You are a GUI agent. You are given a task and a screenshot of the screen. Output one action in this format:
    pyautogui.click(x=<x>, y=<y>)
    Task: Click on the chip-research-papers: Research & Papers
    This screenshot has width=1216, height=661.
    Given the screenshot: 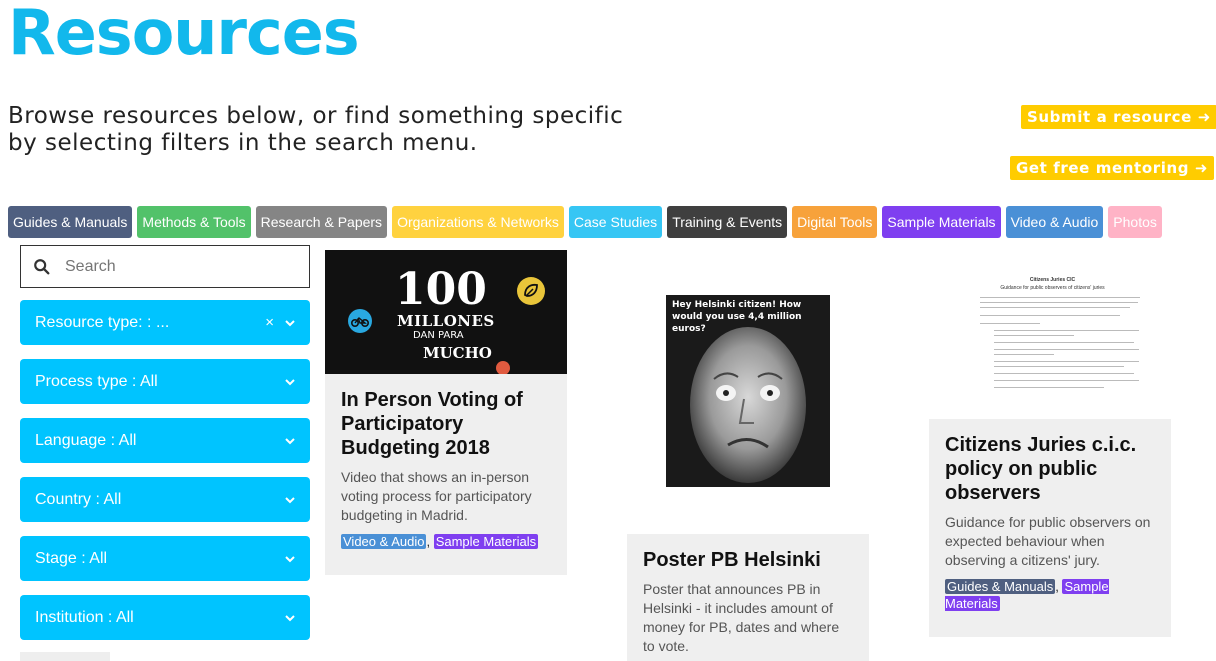 What is the action you would take?
    pyautogui.click(x=321, y=222)
    